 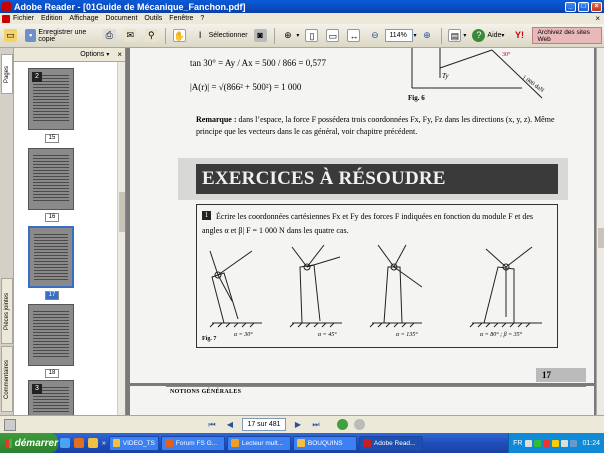 I want to click on taskbar-item: BOUQUINS, so click(x=324, y=443).